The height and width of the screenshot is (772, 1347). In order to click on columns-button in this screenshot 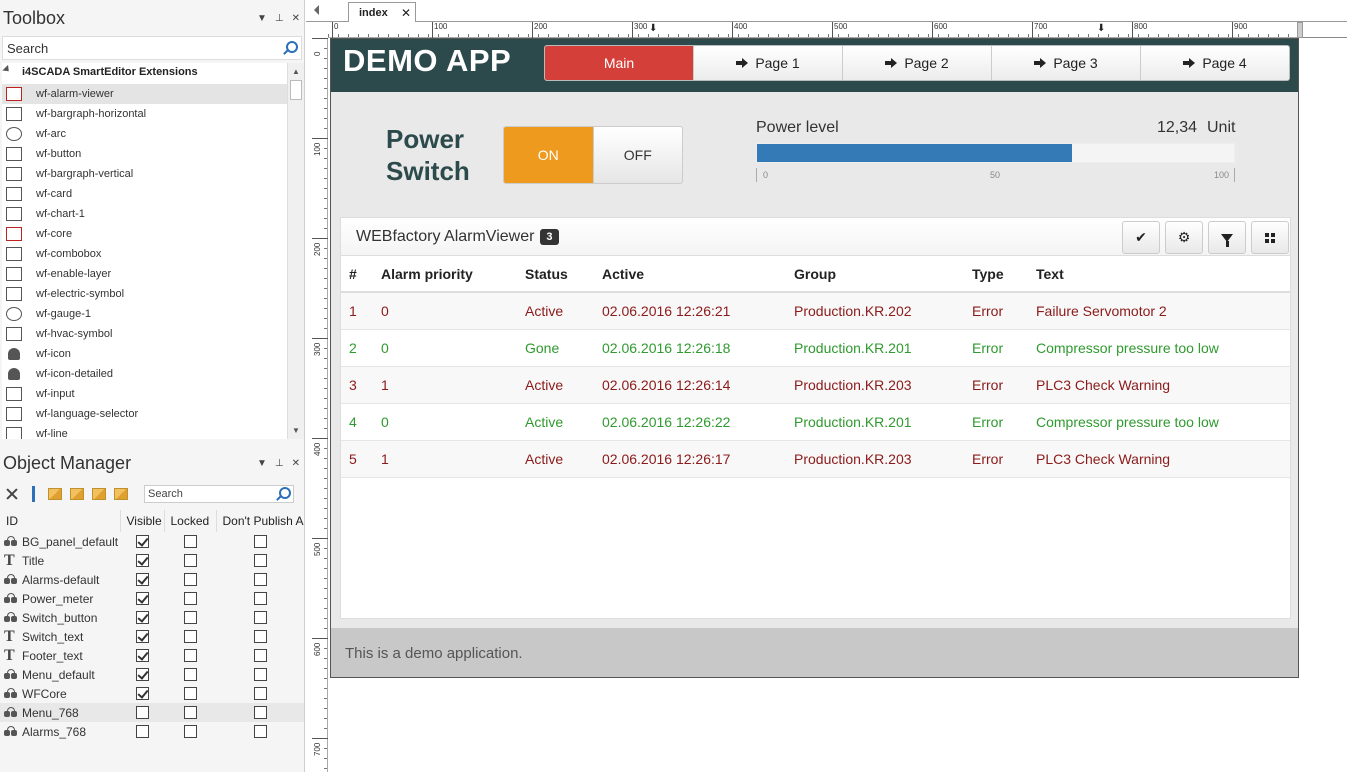, I will do `click(1270, 237)`.